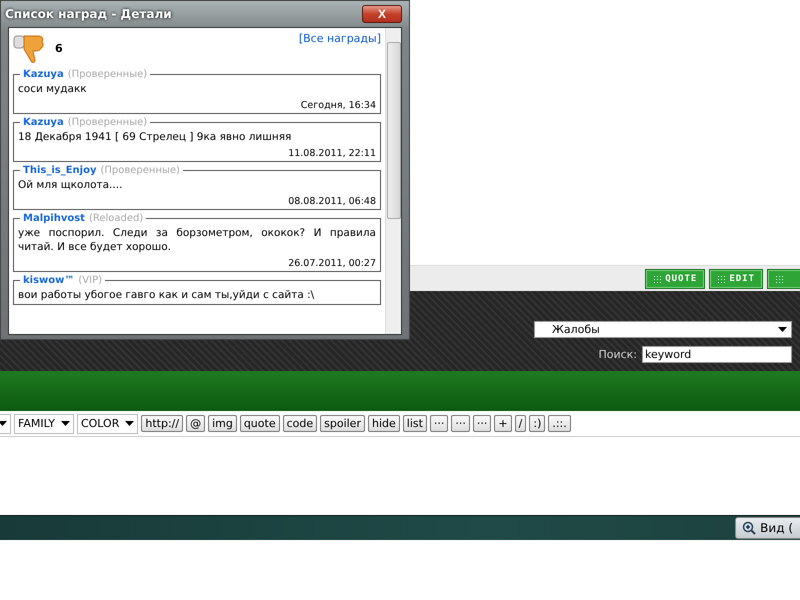 The height and width of the screenshot is (600, 800). Describe the element at coordinates (155, 137) in the screenshot. I see `comment-text: 18 Декабря 1941 [ 69 Стрелец ] 9ка явно лишняя` at that location.